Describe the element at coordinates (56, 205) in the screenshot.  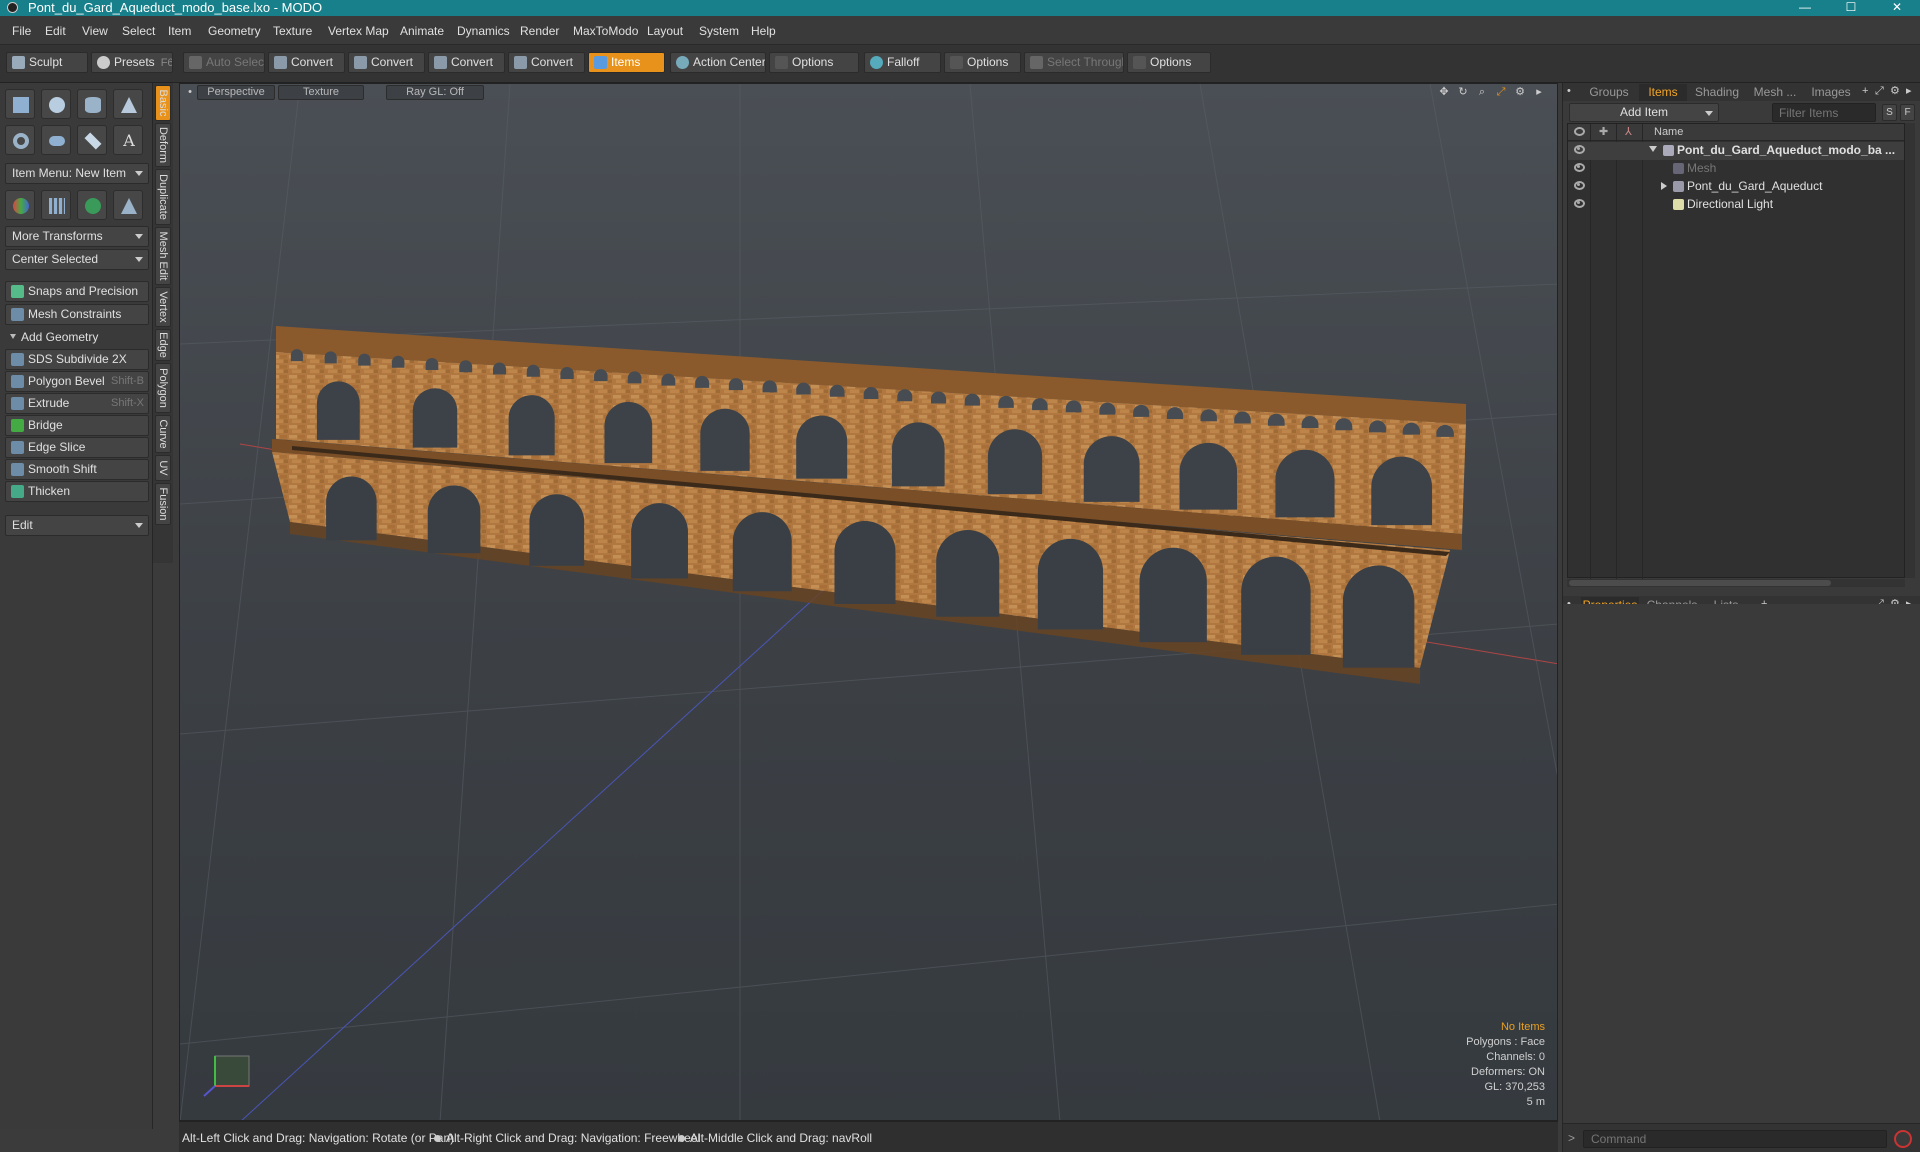
I see `grid-tool-button` at that location.